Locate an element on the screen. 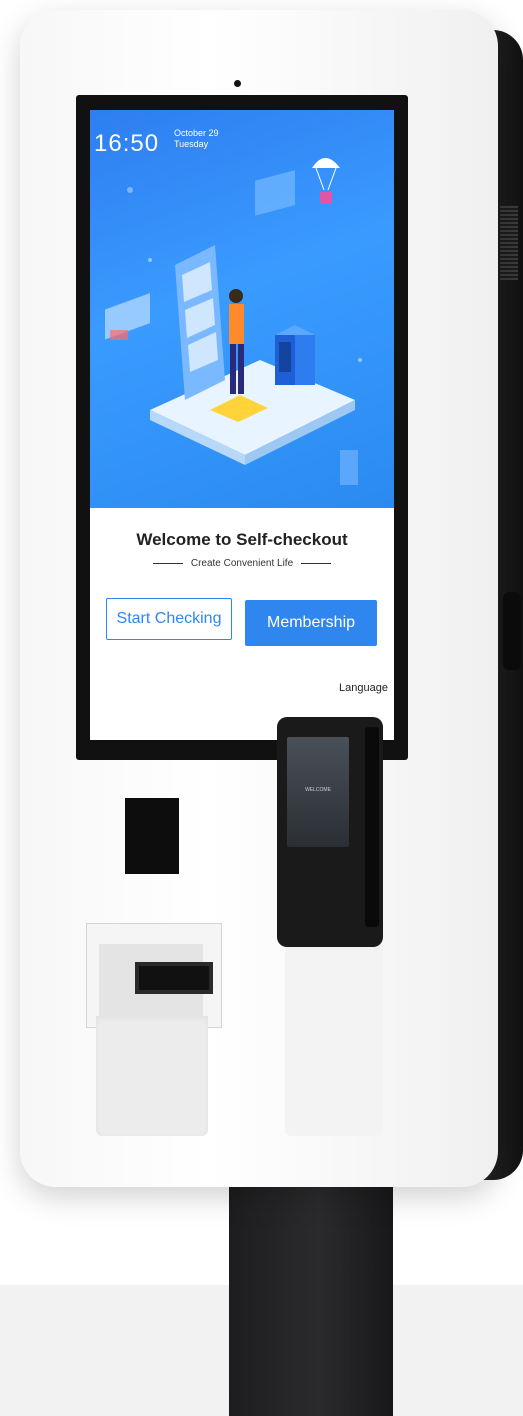 The image size is (523, 1416). camera-icon is located at coordinates (237, 83).